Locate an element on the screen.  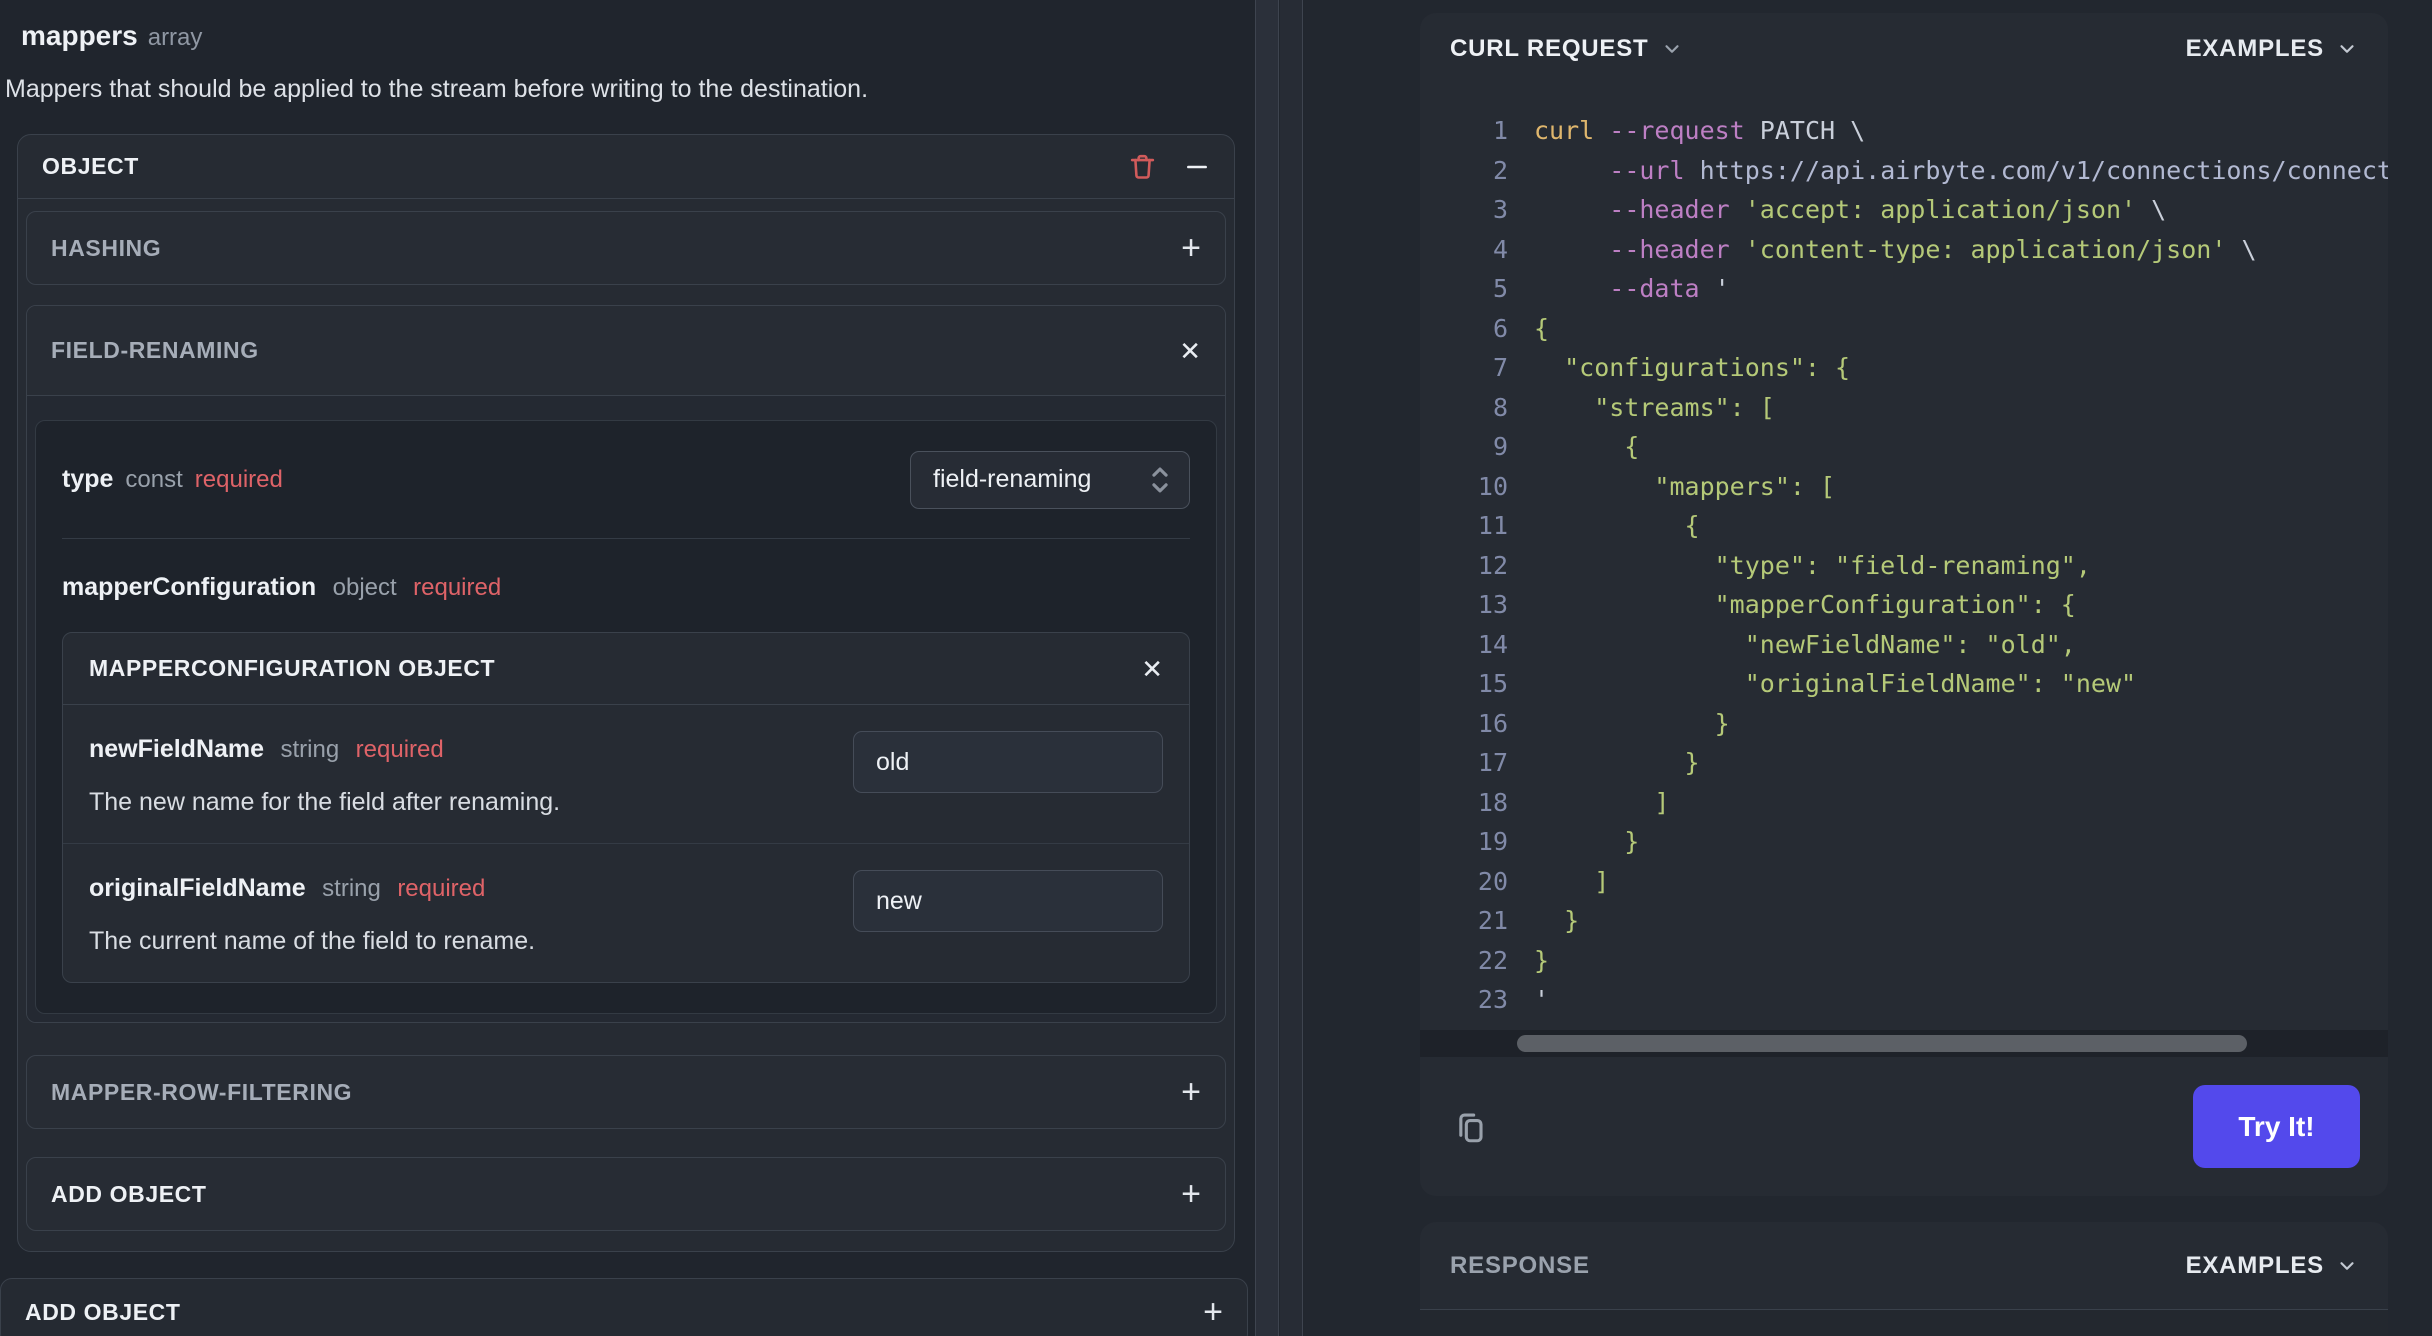
code-line: 13 "mapperConfiguration": { is located at coordinates (1904, 605).